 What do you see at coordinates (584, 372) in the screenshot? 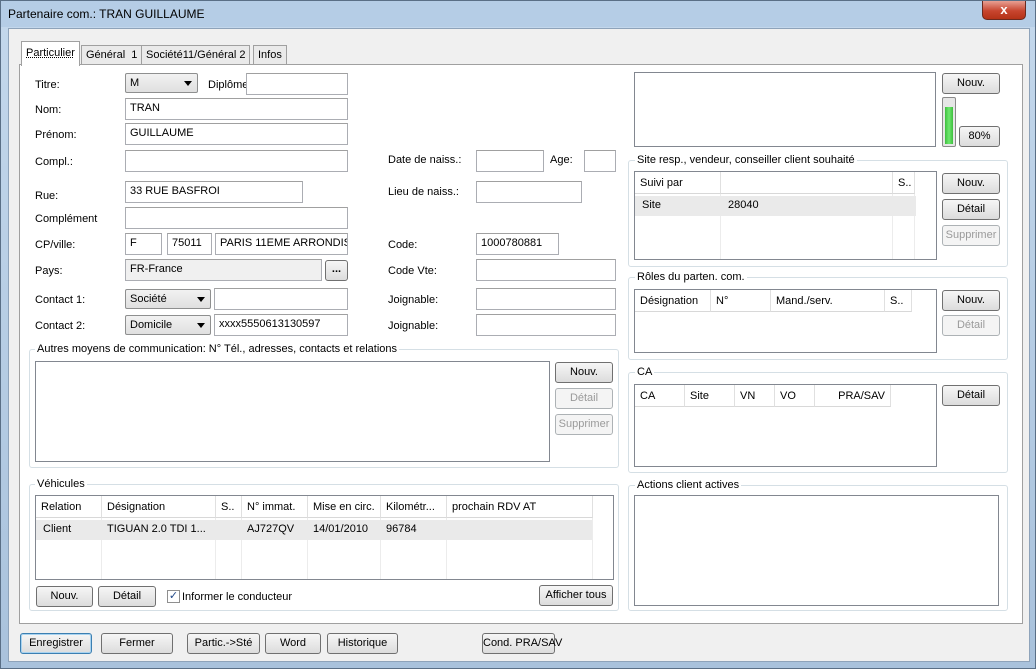
I see `comm-nouv-button: Nouv.` at bounding box center [584, 372].